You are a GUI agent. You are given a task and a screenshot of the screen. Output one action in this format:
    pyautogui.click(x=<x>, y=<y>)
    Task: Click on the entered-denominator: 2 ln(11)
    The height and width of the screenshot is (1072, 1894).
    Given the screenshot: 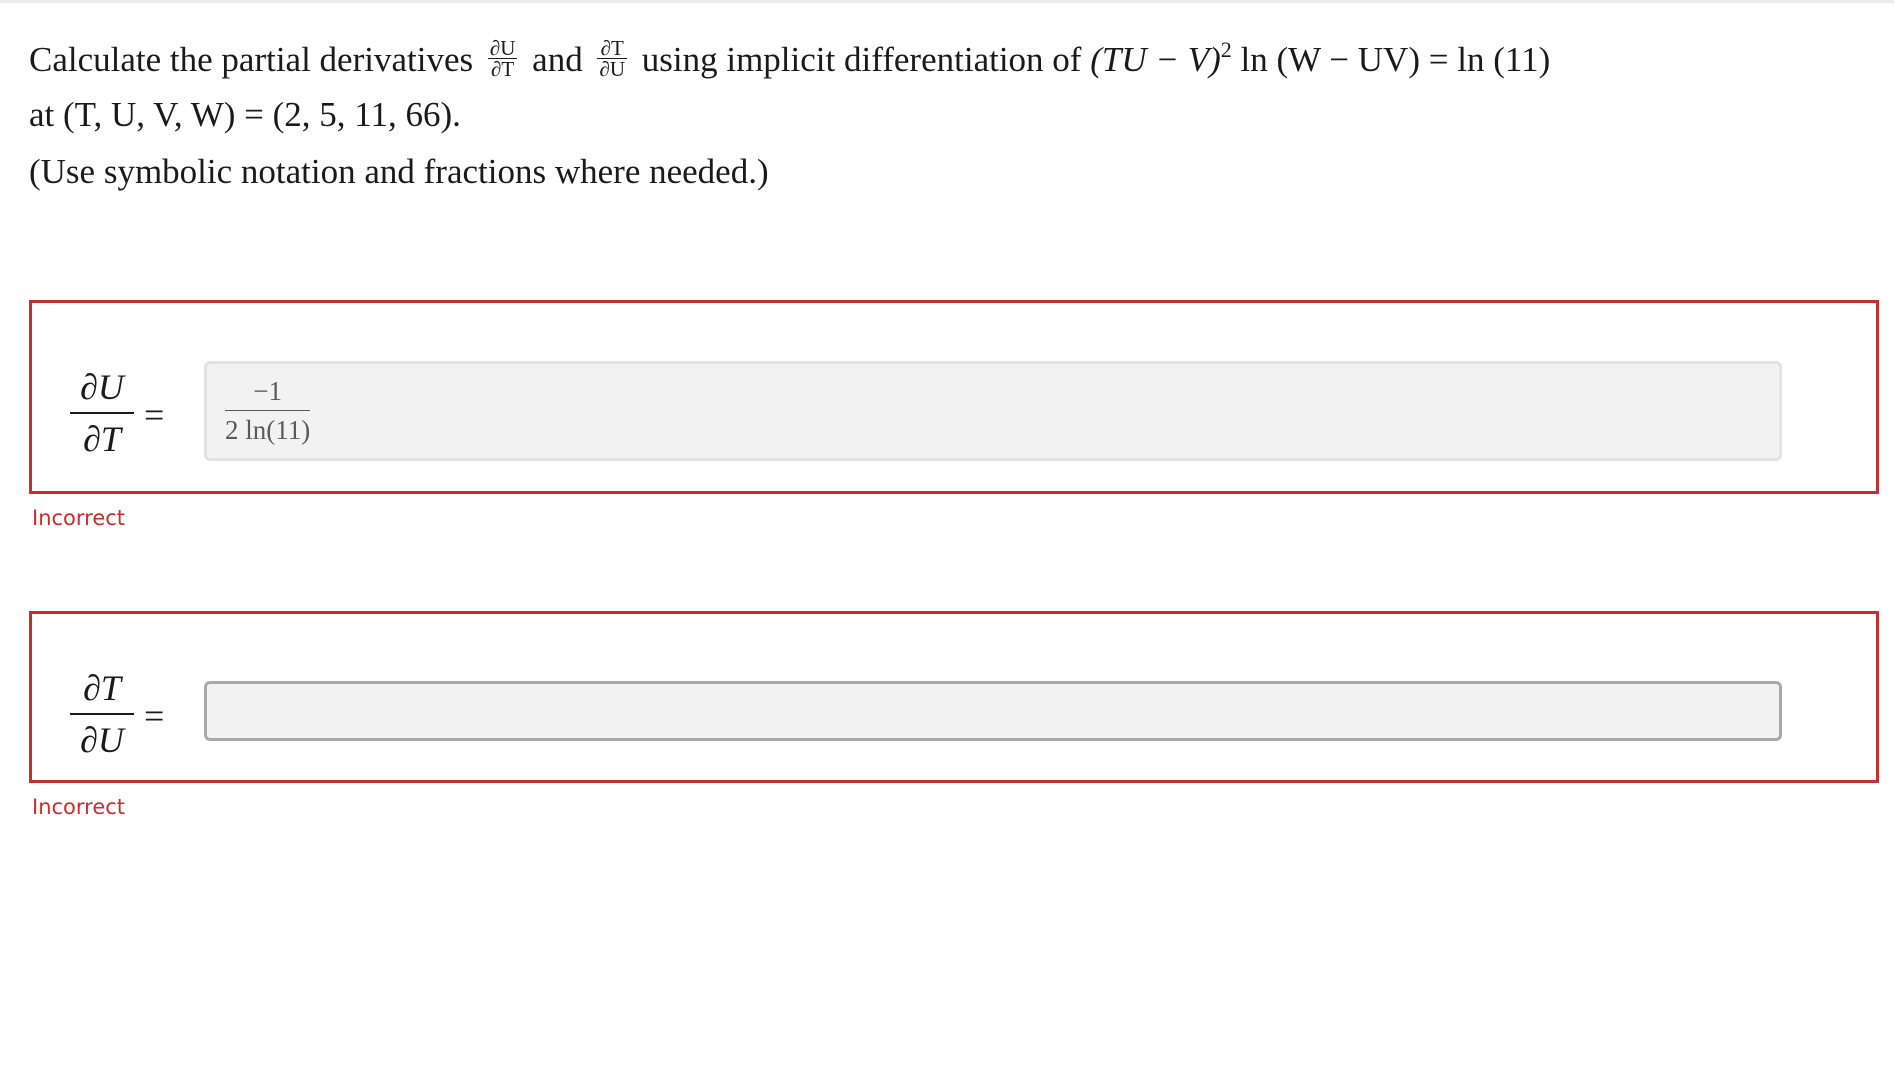 What is the action you would take?
    pyautogui.click(x=268, y=430)
    